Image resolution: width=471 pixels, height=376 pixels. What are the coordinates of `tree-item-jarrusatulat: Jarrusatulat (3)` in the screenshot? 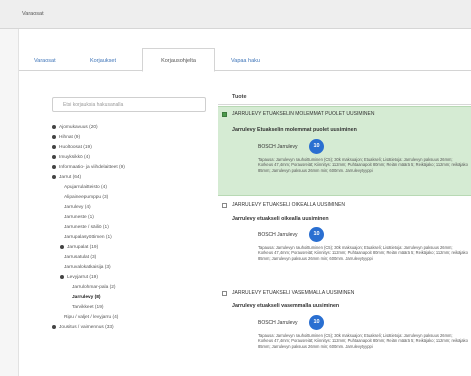 It's located at (80, 258).